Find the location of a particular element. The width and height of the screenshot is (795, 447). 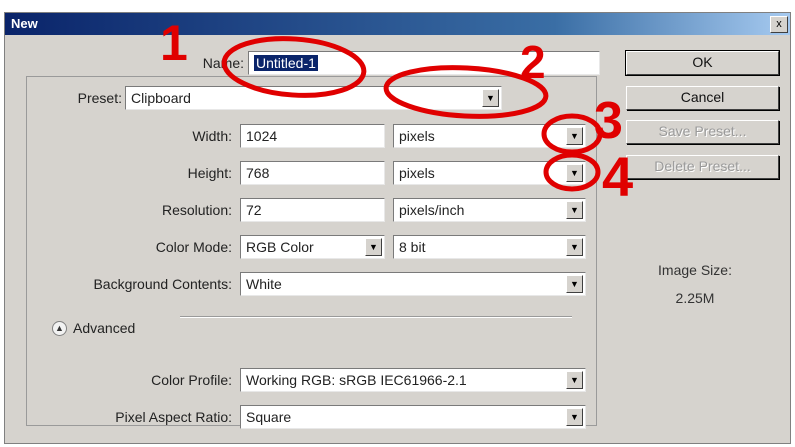

background-contents-label: Background Contents: is located at coordinates (162, 284).